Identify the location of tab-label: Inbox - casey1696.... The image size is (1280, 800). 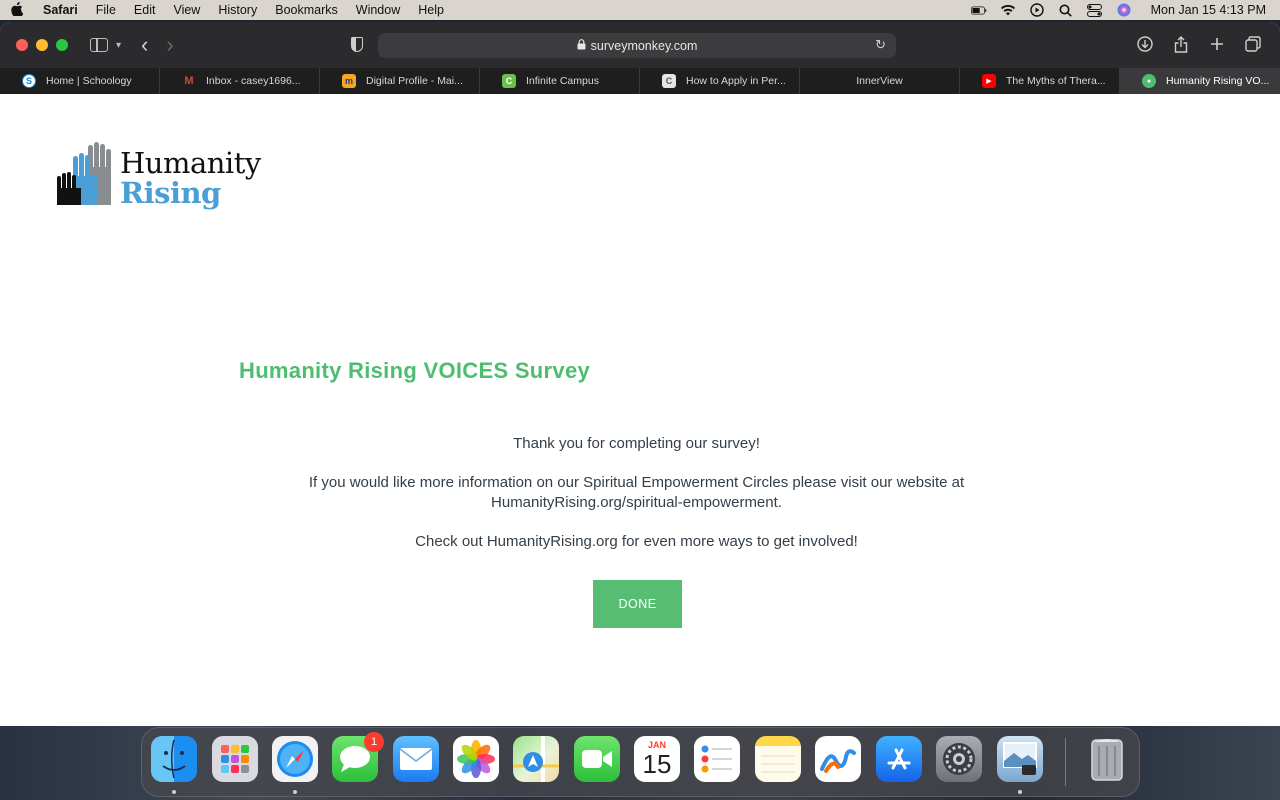
(253, 81).